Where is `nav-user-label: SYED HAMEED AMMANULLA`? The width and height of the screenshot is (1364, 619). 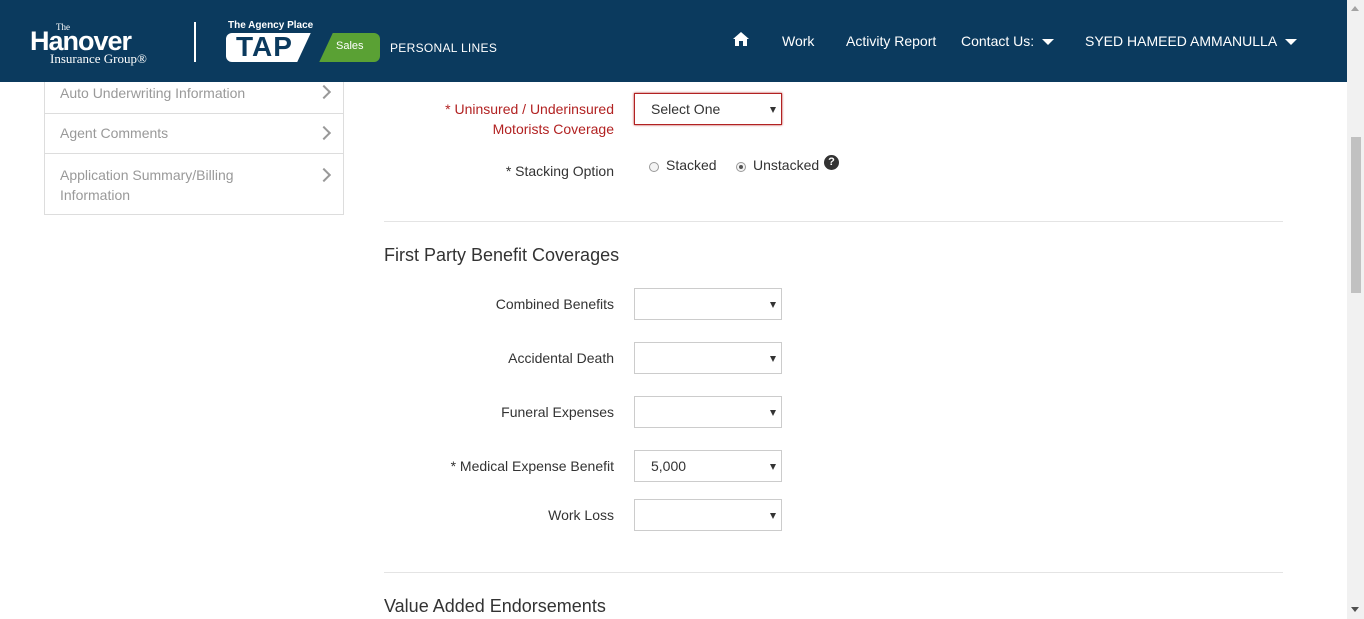 nav-user-label: SYED HAMEED AMMANULLA is located at coordinates (1181, 41).